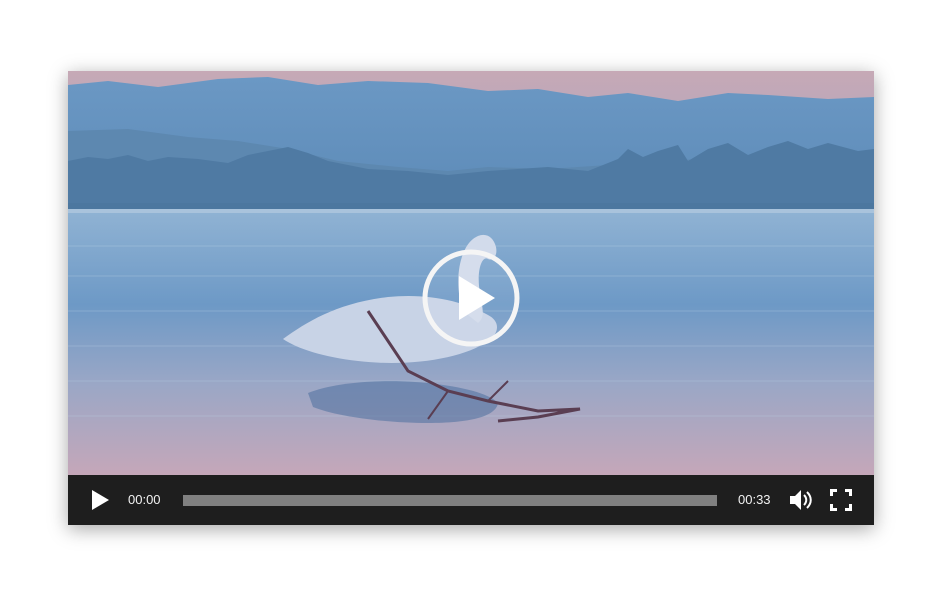 Image resolution: width=945 pixels, height=595 pixels. Describe the element at coordinates (450, 500) in the screenshot. I see `progress-bar` at that location.